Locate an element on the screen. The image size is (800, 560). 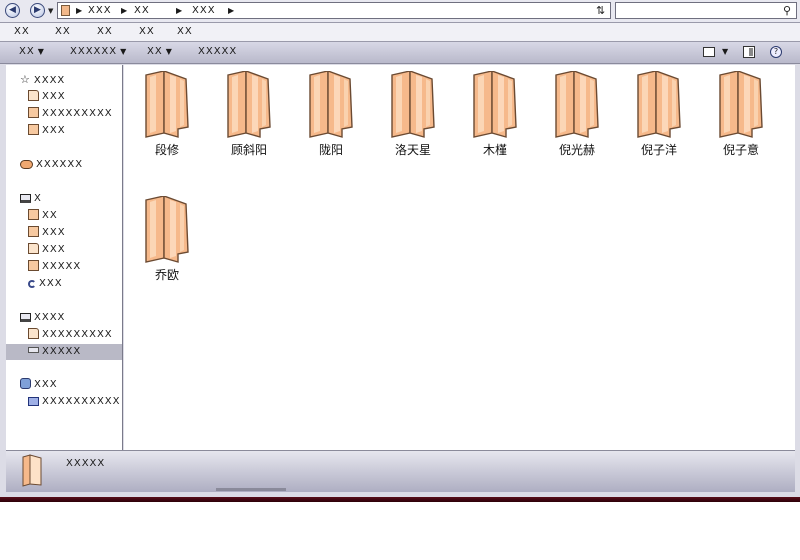
breadcrumb-item-2: XX is located at coordinates (142, 10).